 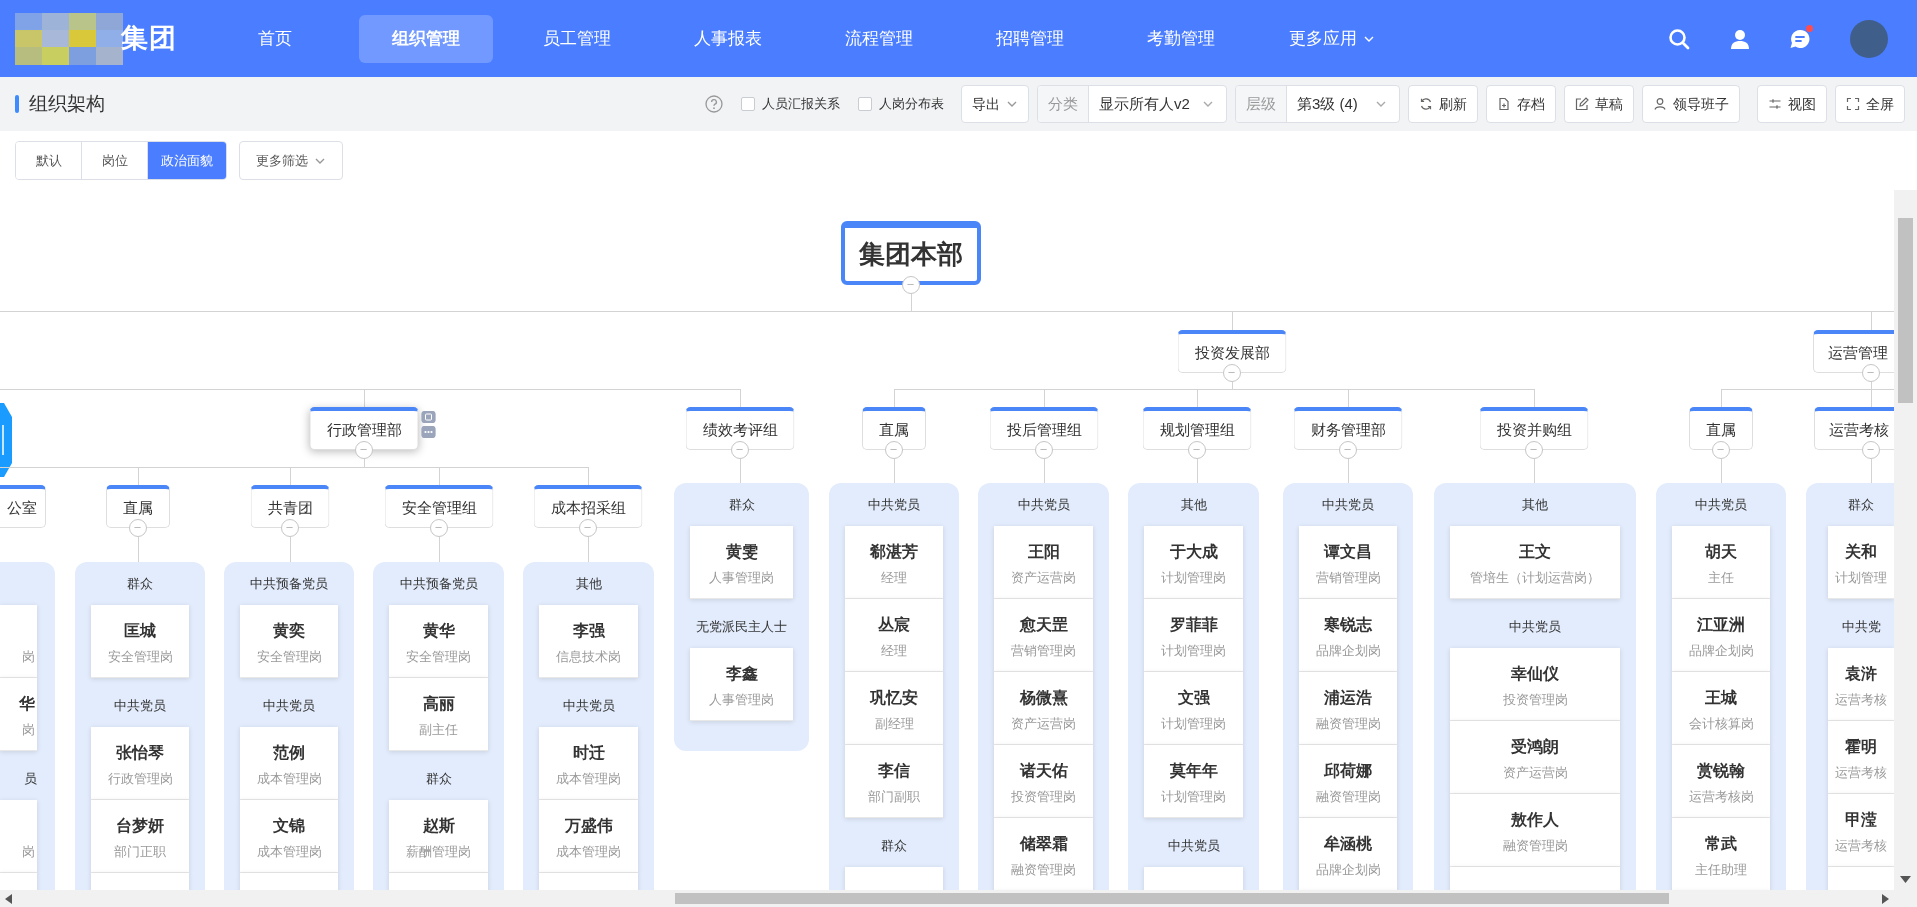 I want to click on export-dropdown: 导出, so click(x=995, y=104).